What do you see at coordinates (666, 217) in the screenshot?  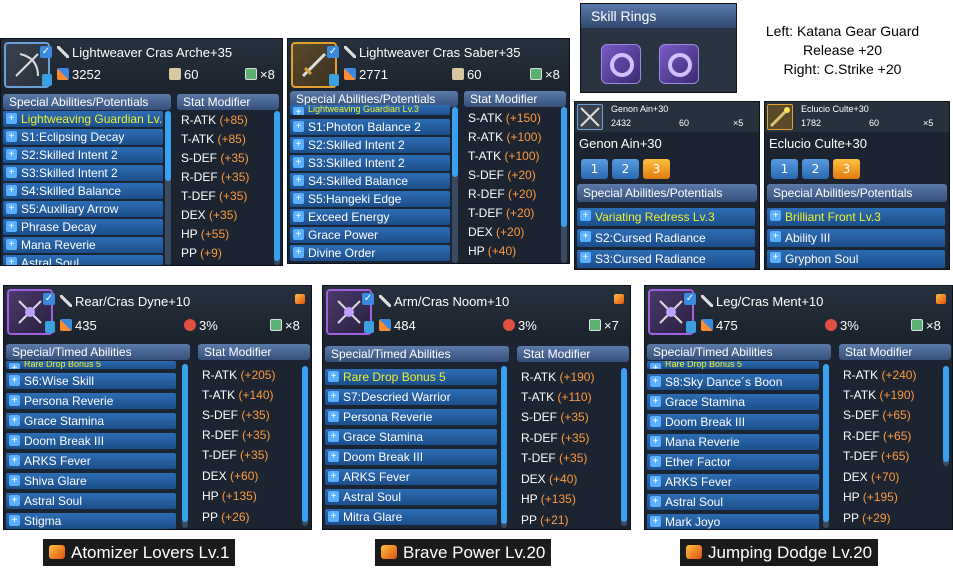 I see `genon-ability-row: Variating Redress Lv.3` at bounding box center [666, 217].